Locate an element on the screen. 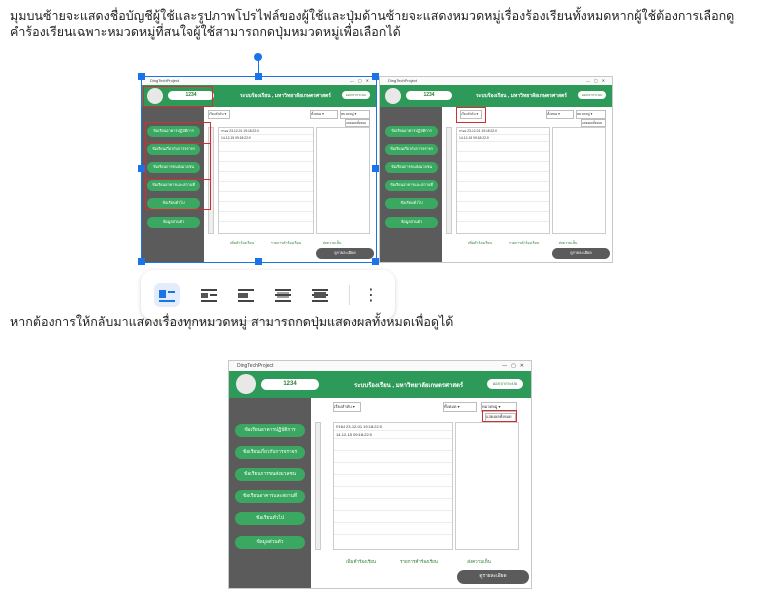  resize-handle-nw is located at coordinates (141, 76).